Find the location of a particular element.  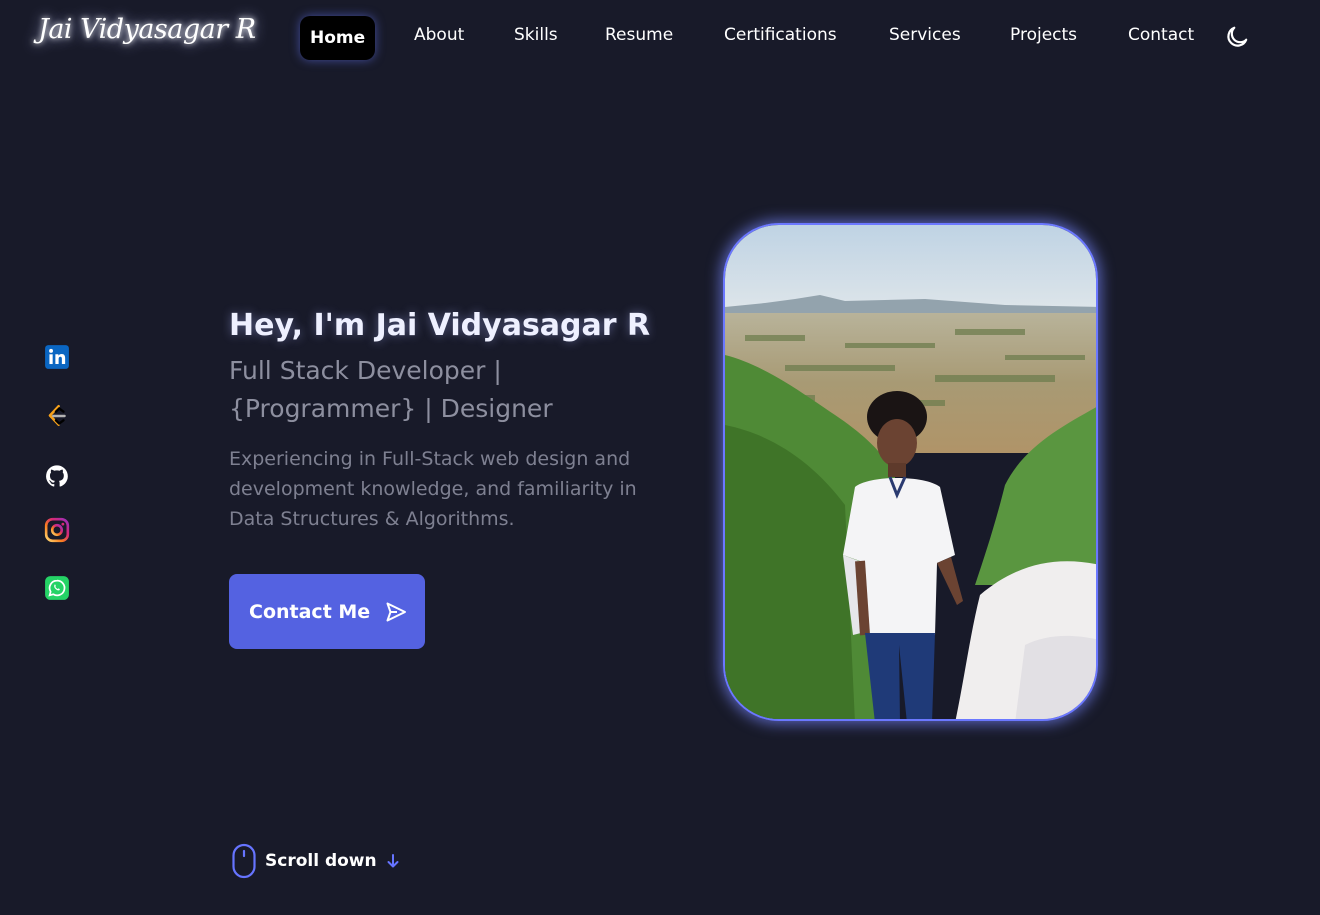

contact-me-button: Contact Me is located at coordinates (327, 611).